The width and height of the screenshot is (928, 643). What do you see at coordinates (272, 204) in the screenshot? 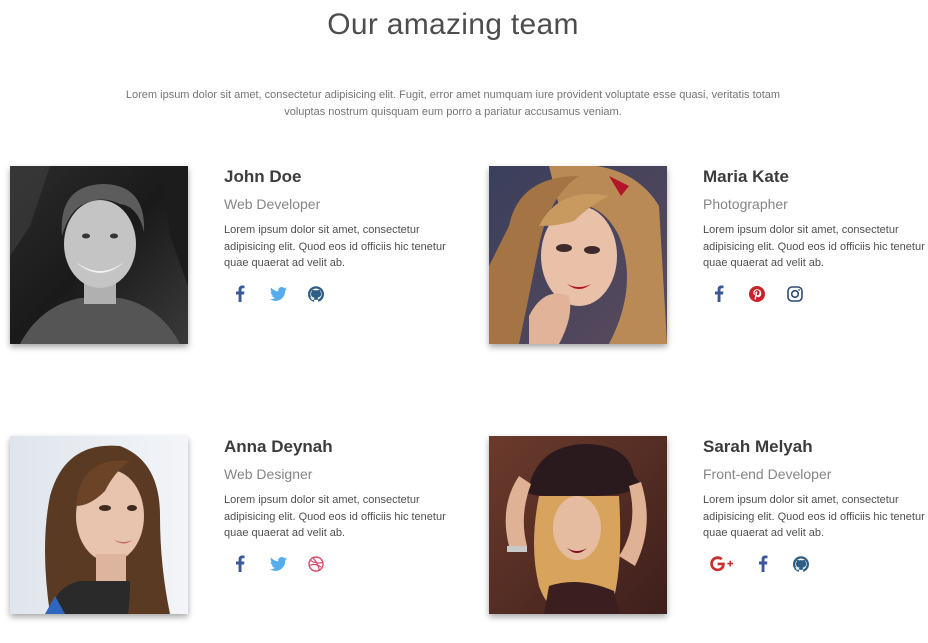
I see `member-role: Web Developer` at bounding box center [272, 204].